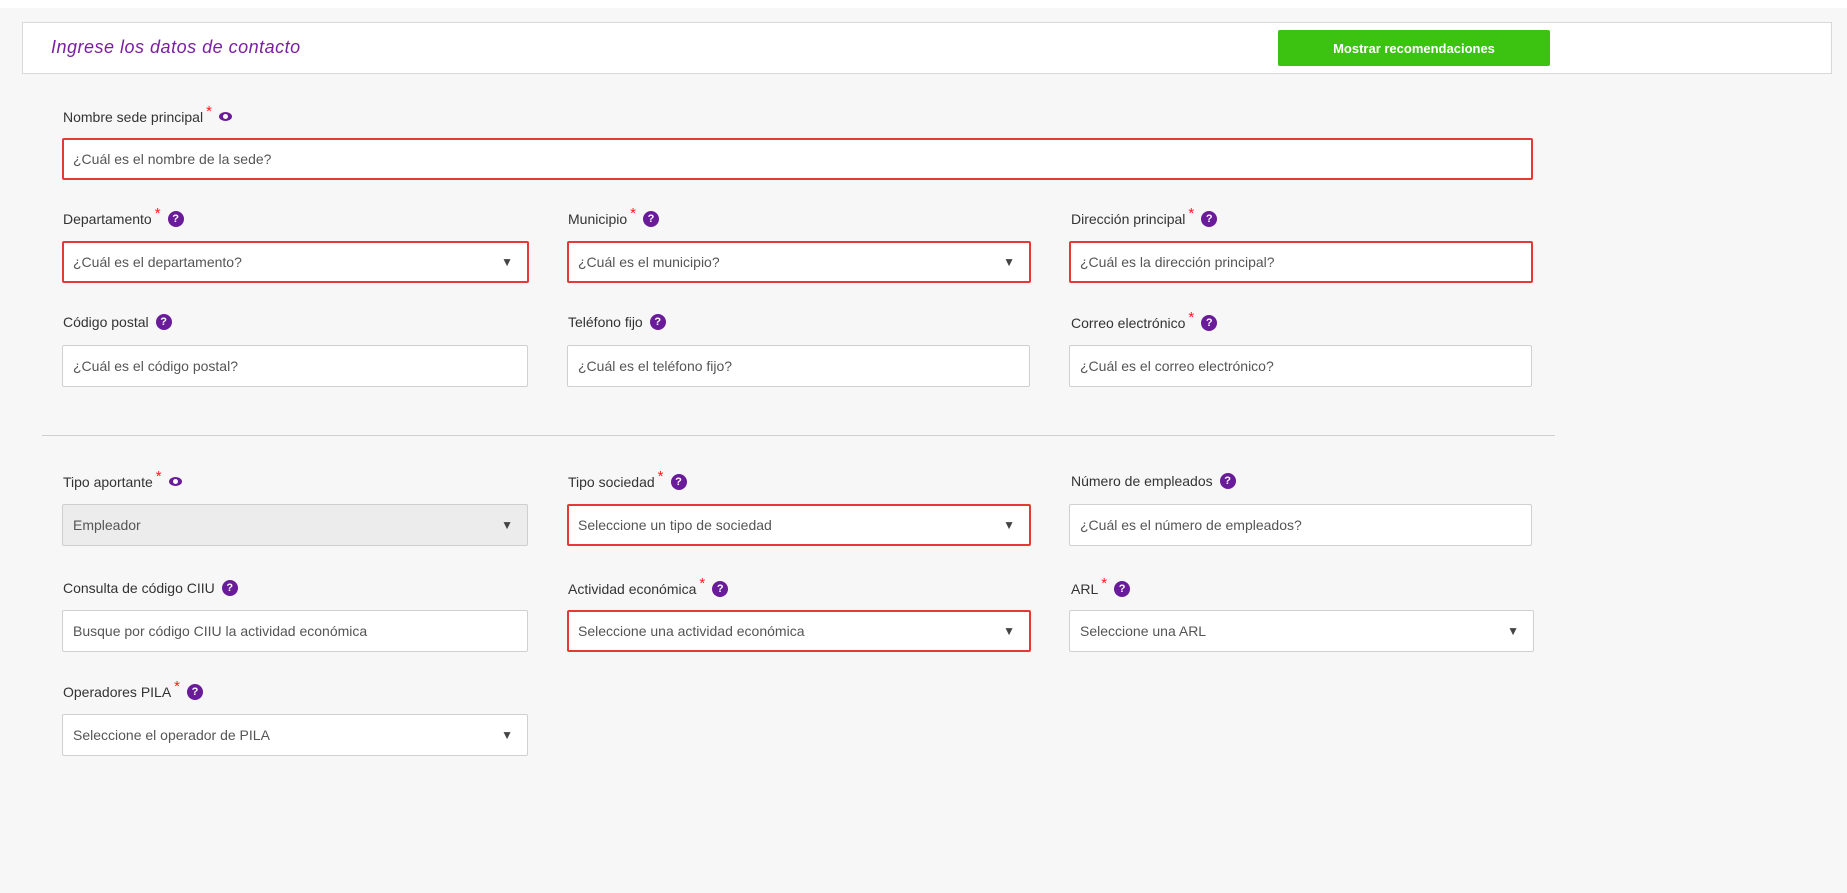 This screenshot has width=1847, height=893. I want to click on ciiu-label-text: Consulta de código CIIU, so click(139, 588).